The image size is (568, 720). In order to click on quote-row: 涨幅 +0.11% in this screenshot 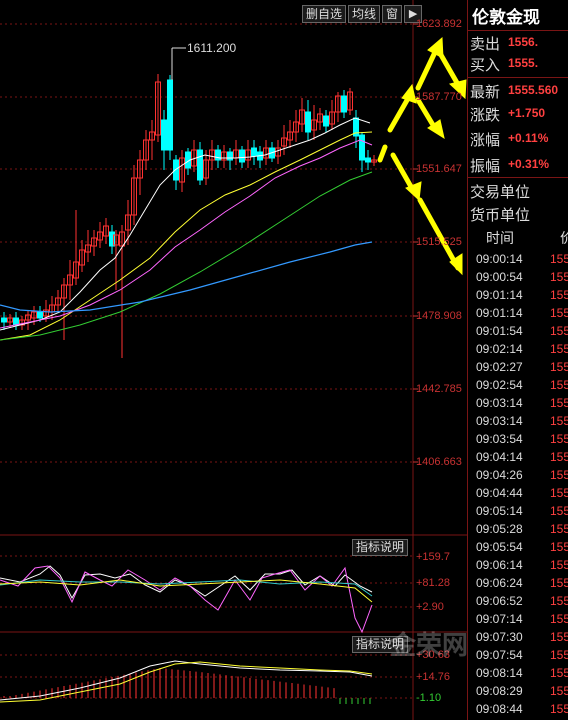, I will do `click(518, 139)`.